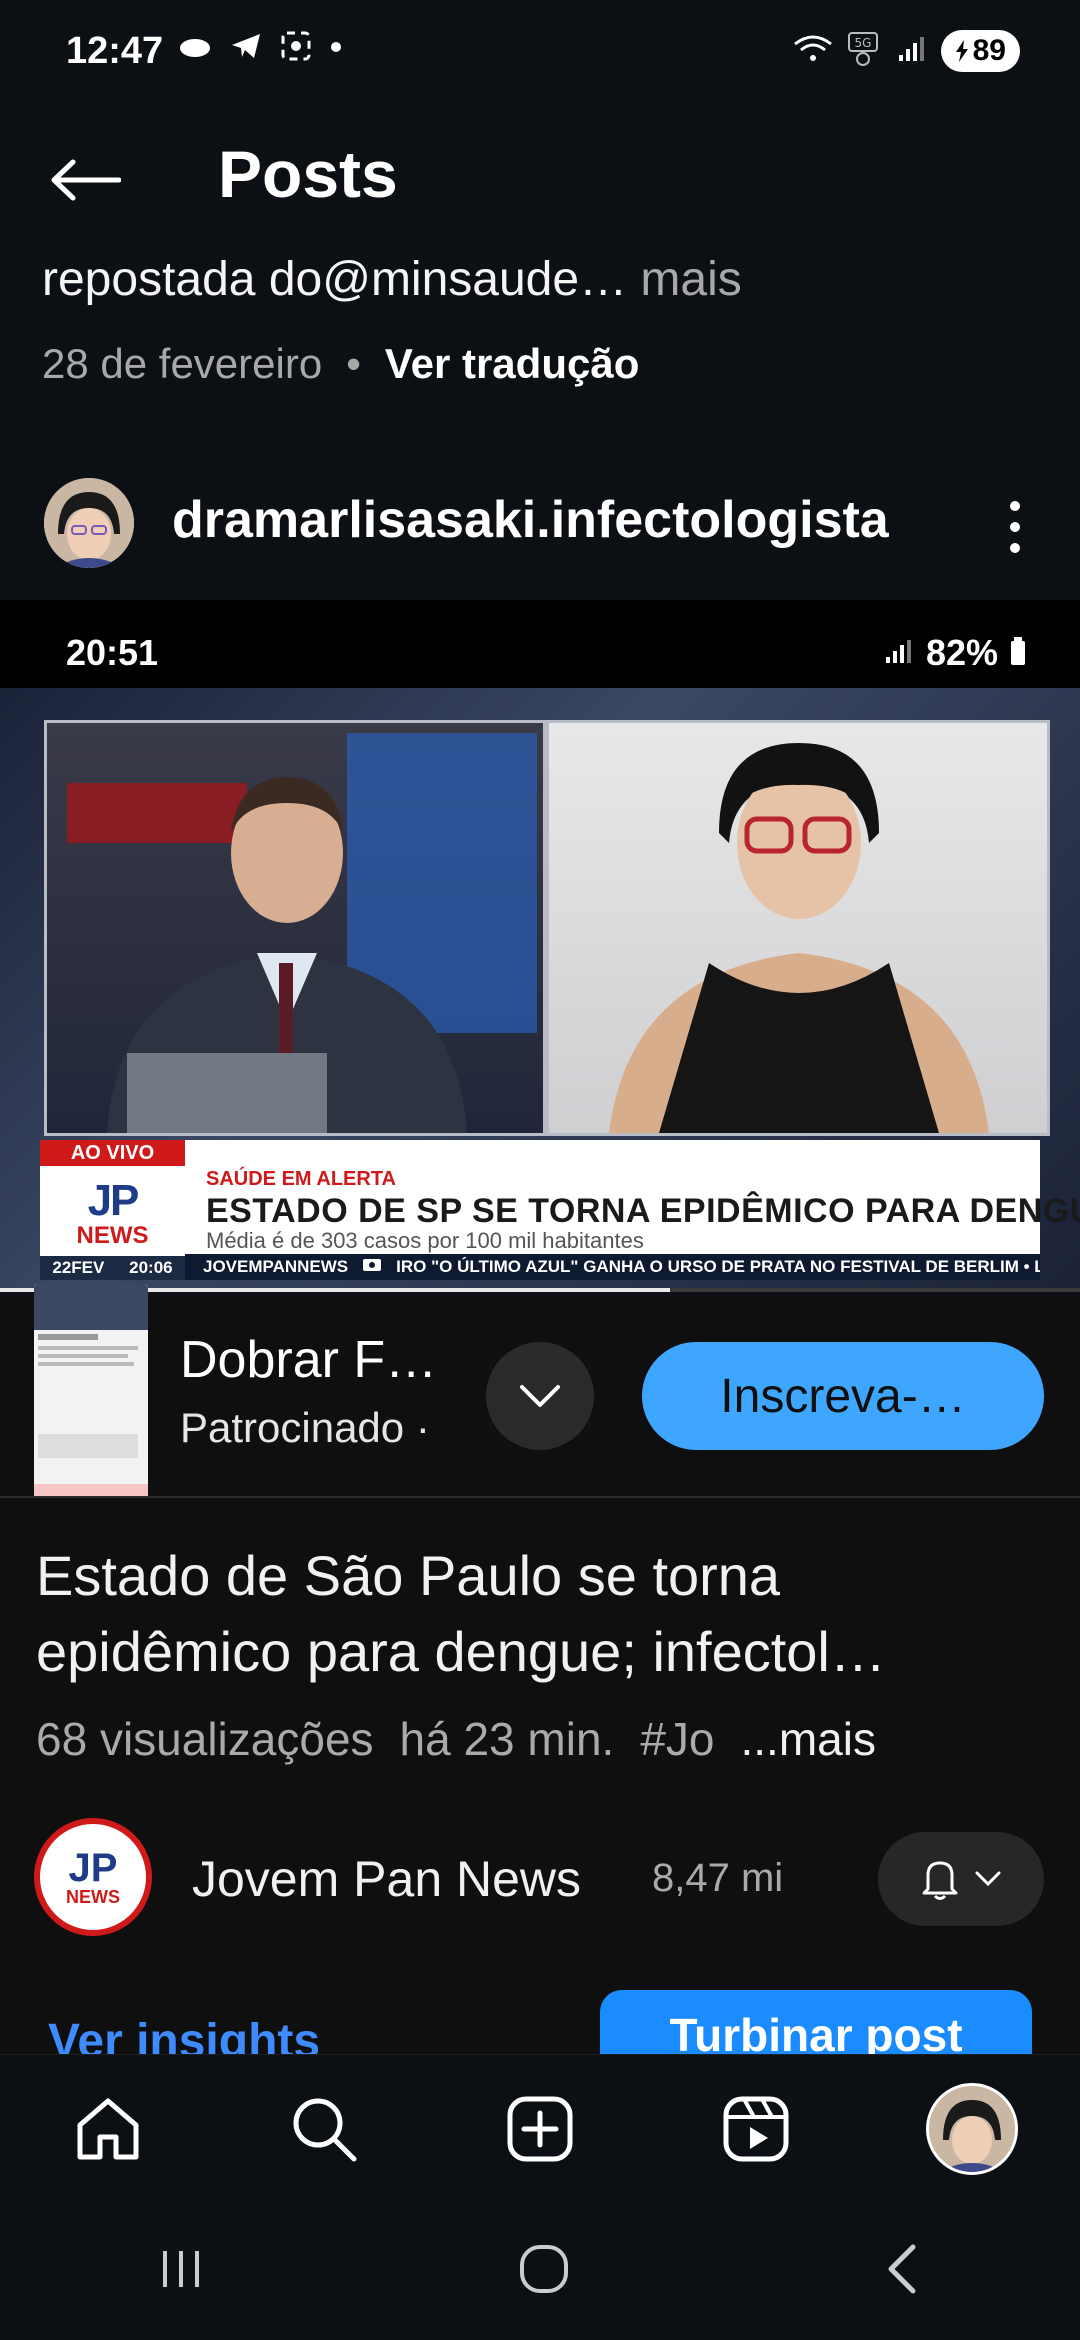 Image resolution: width=1080 pixels, height=2340 pixels. Describe the element at coordinates (112, 652) in the screenshot. I see `embedded-status-time: 20:51` at that location.